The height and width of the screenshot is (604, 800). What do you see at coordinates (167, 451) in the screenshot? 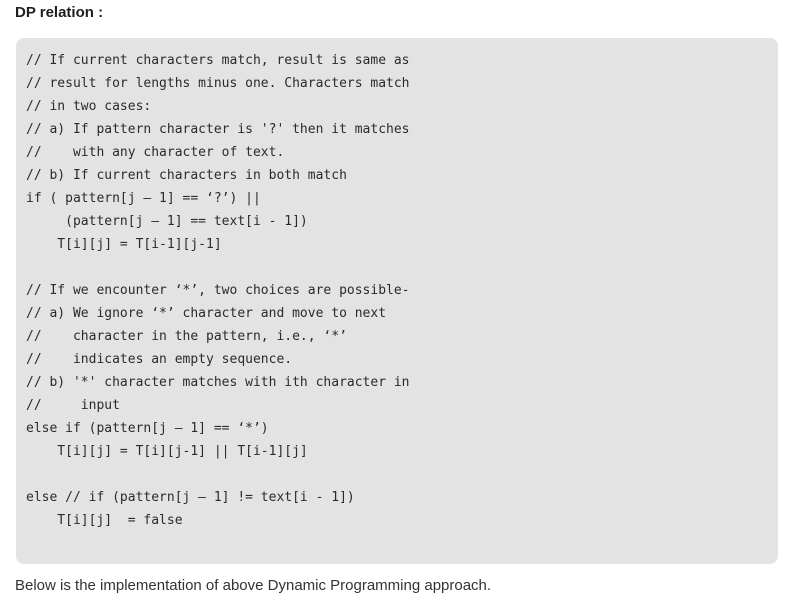
I see `code-line: T[i][j] = T[i][j-1] || T[i-1][j]` at bounding box center [167, 451].